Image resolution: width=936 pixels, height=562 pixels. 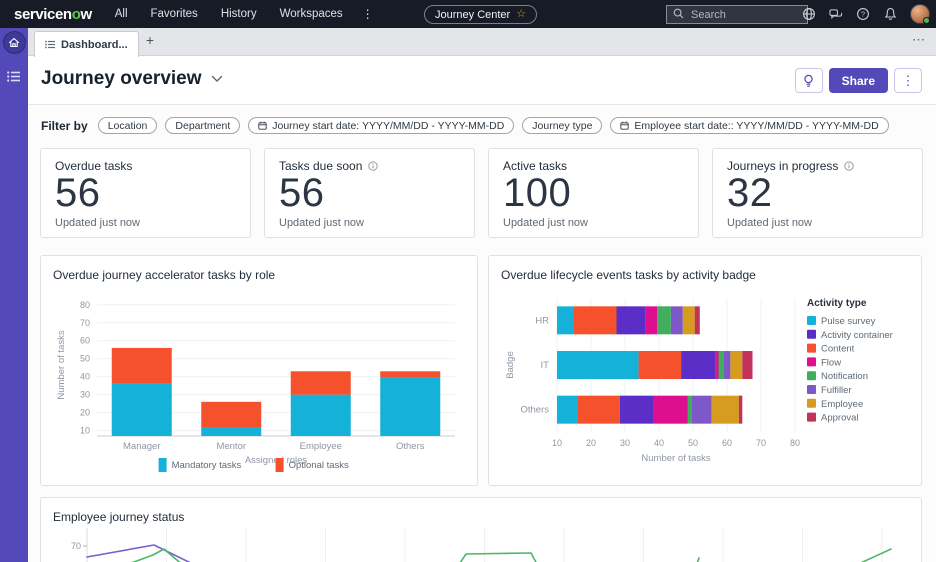 I want to click on svg-text: 50, so click(x=85, y=359).